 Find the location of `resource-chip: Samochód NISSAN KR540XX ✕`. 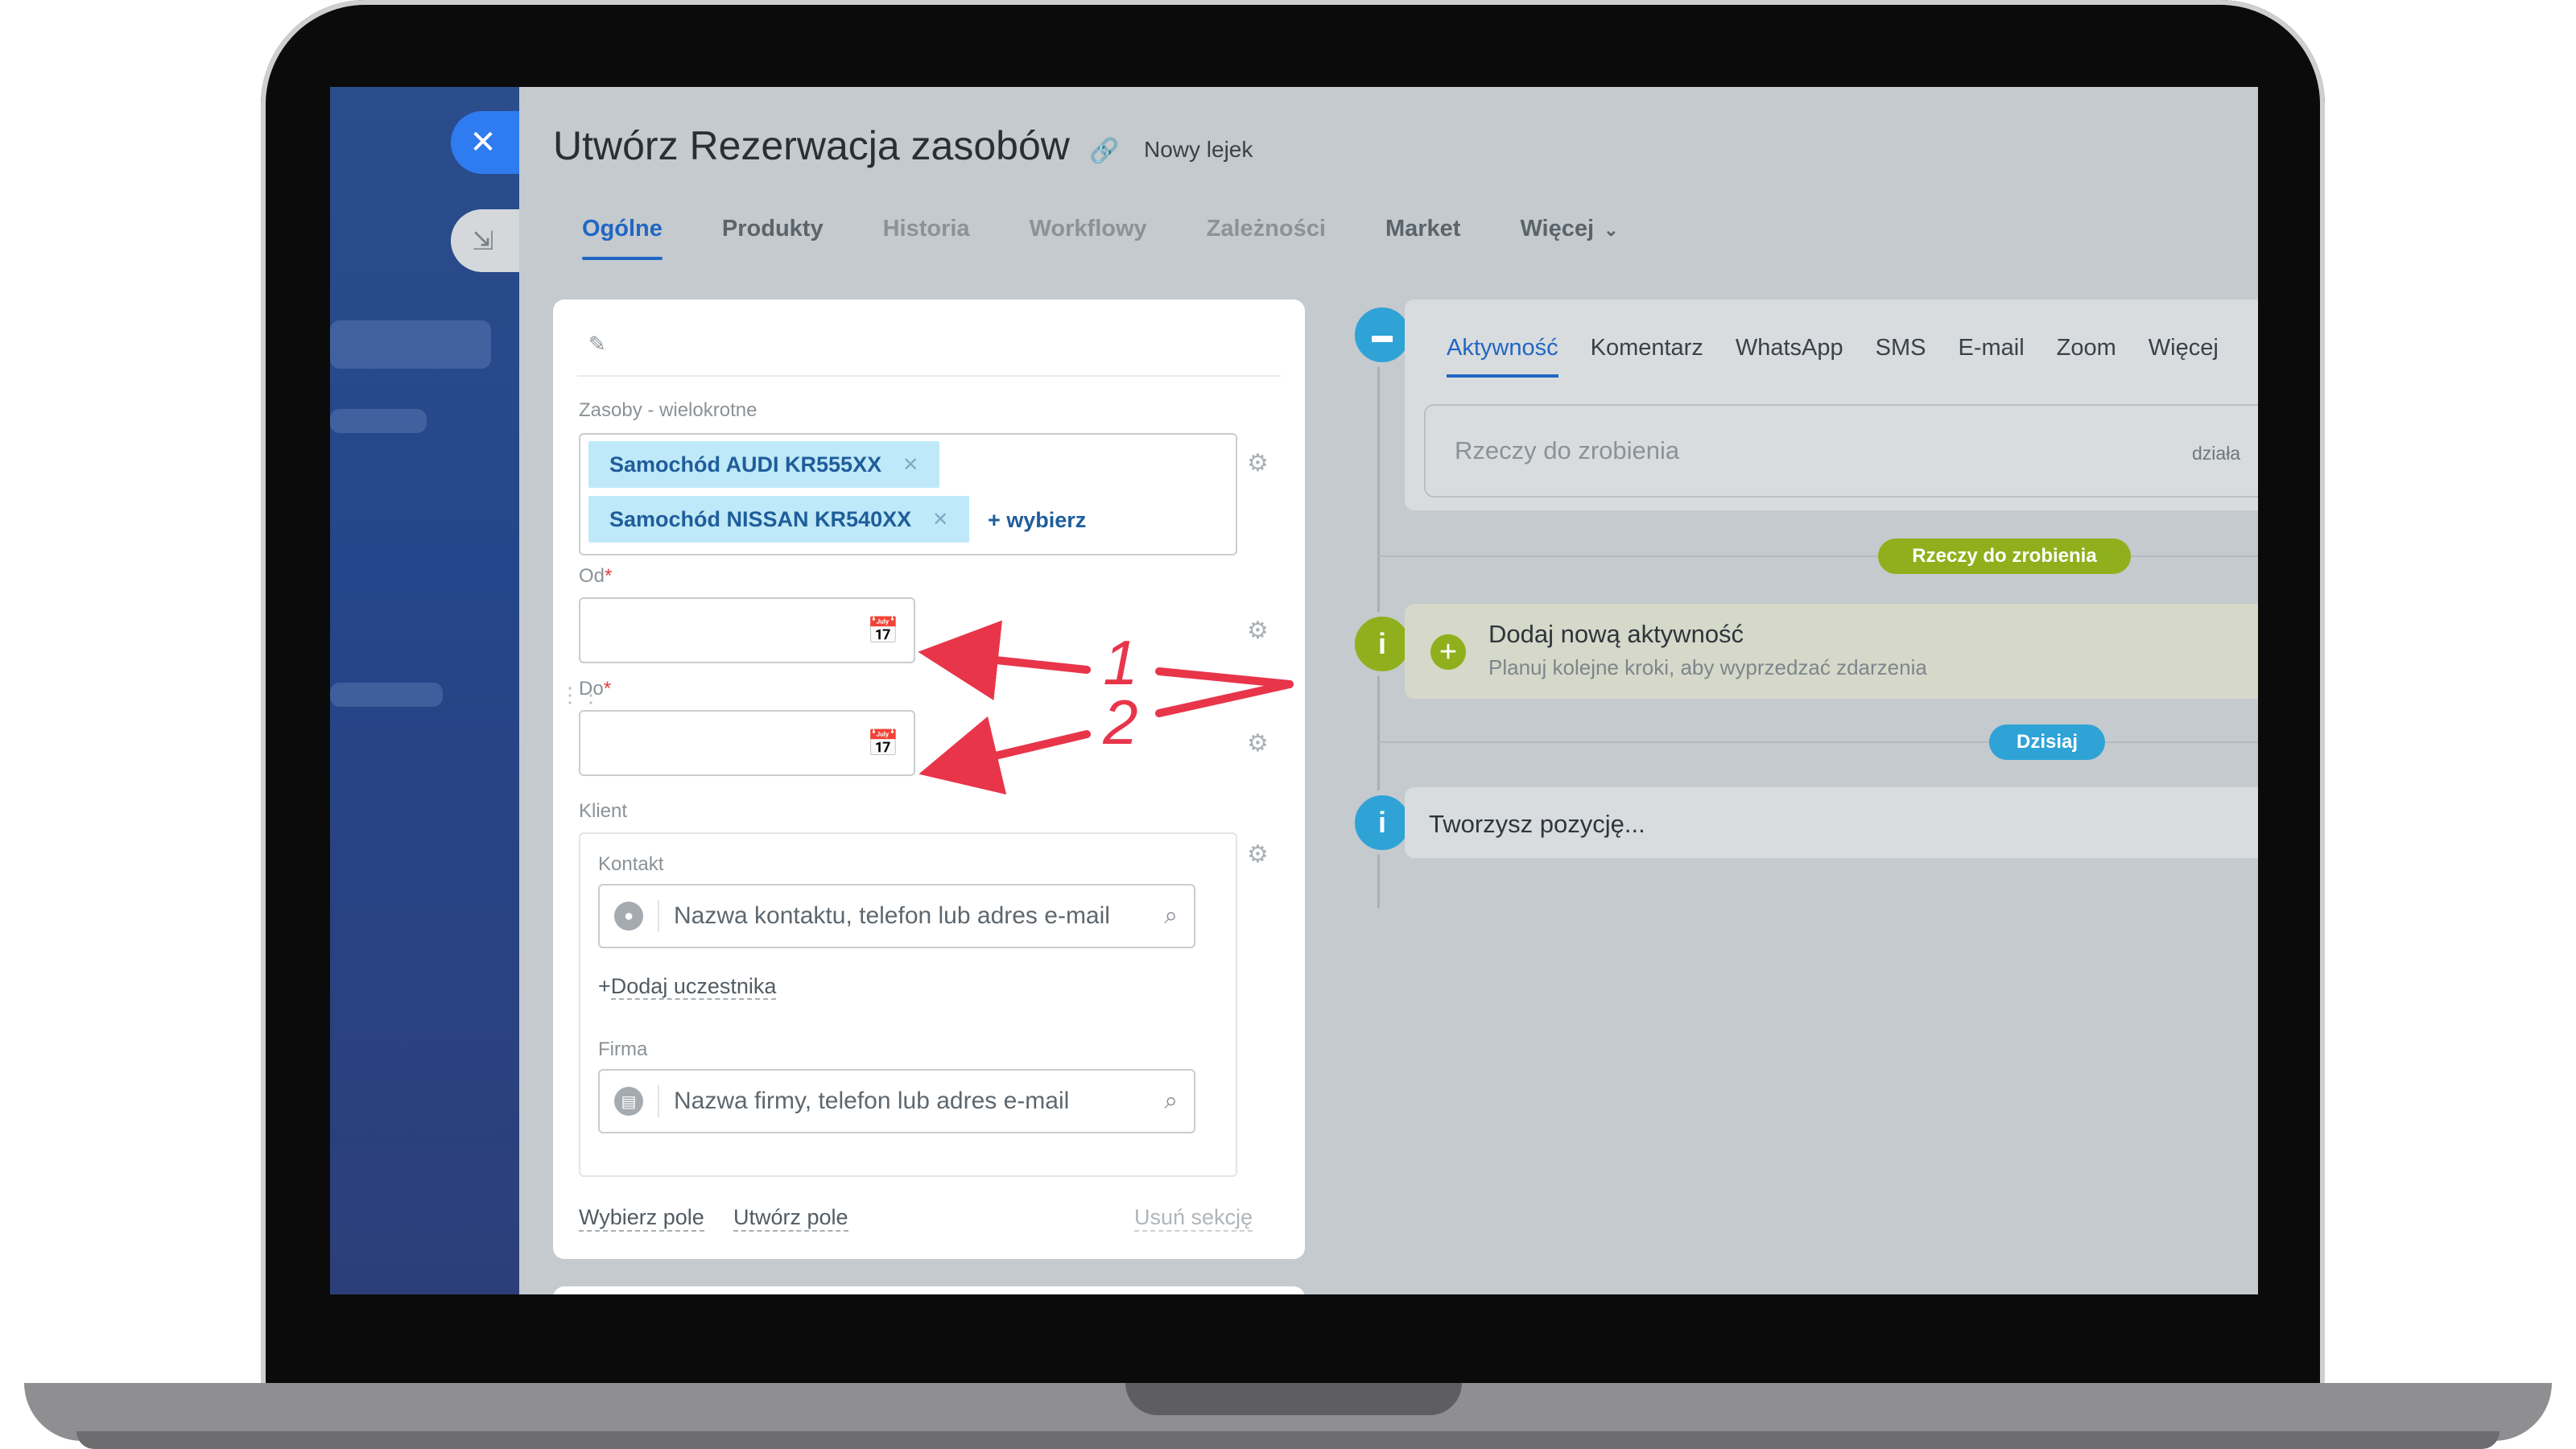

resource-chip: Samochód NISSAN KR540XX ✕ is located at coordinates (779, 519).